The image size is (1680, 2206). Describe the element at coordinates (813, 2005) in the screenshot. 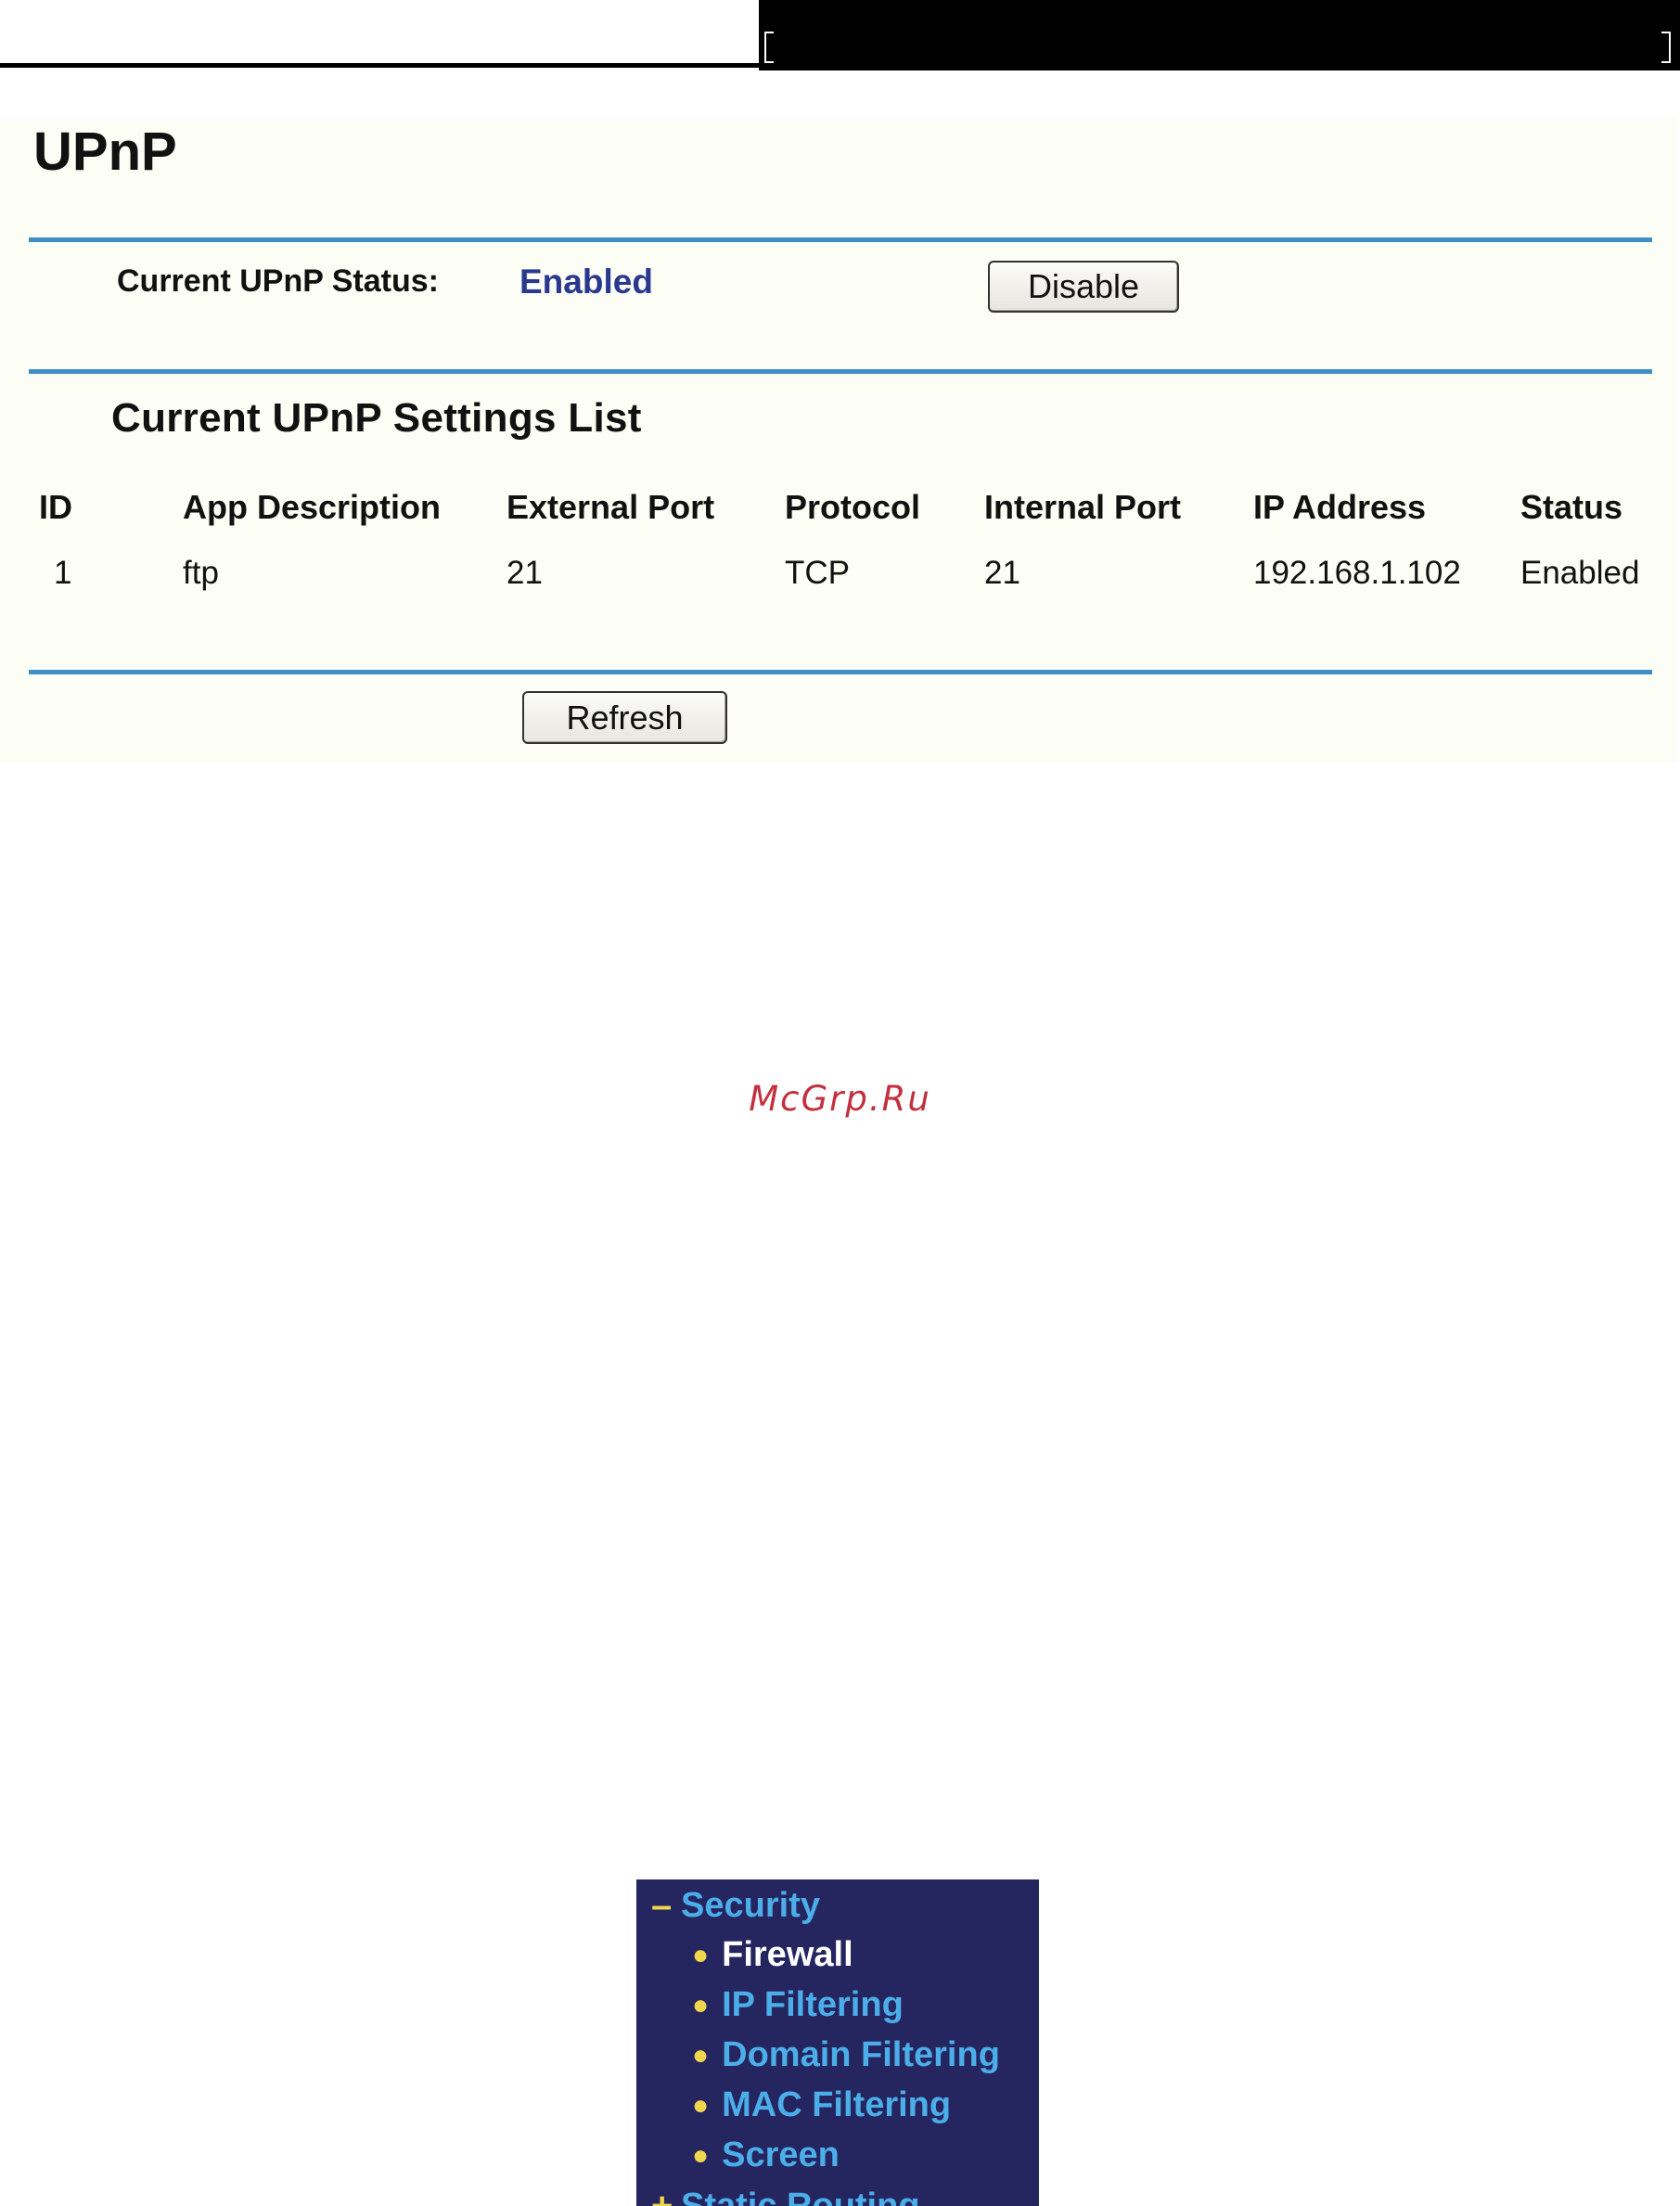

I see `menu-item-label: IP Filtering` at that location.